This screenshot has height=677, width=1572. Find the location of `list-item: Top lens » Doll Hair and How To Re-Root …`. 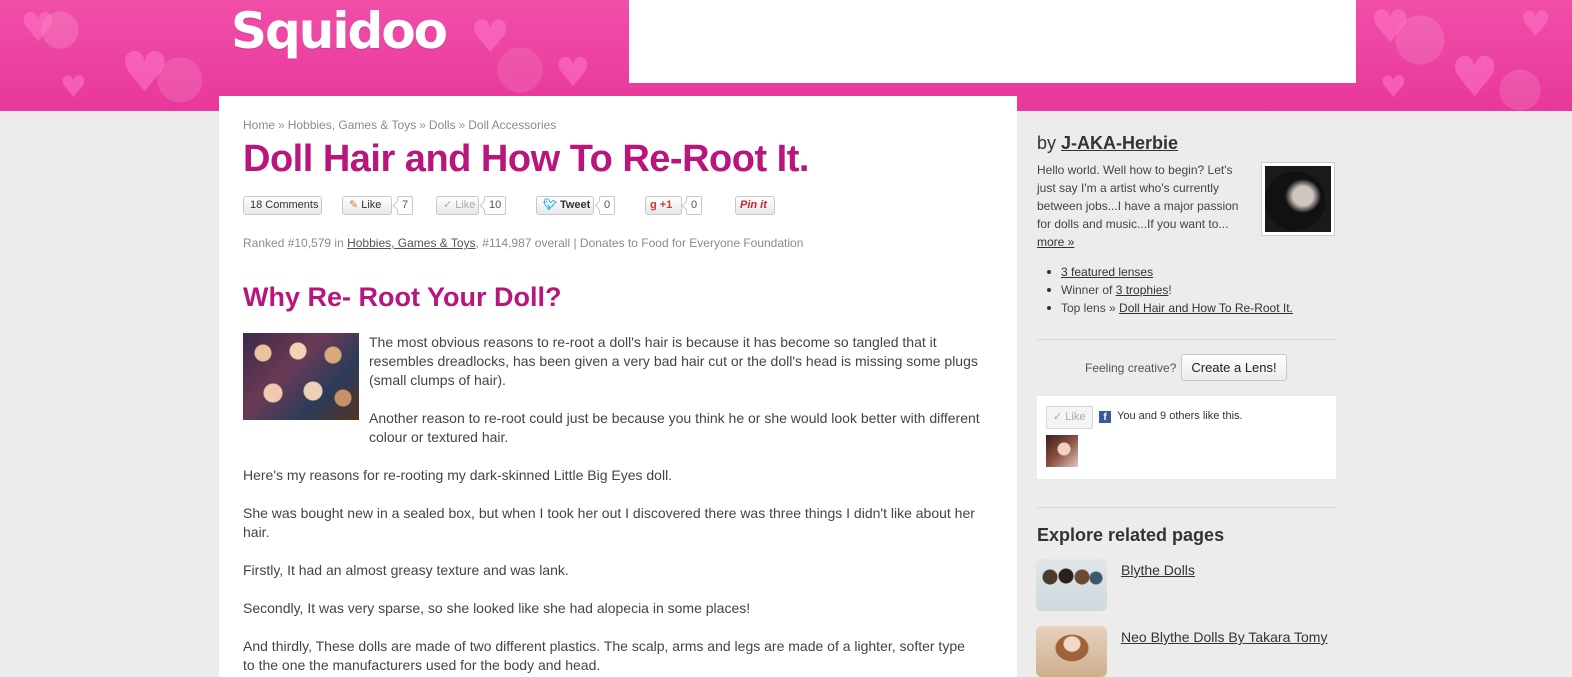

list-item: Top lens » Doll Hair and How To Re-Root … is located at coordinates (1170, 308).